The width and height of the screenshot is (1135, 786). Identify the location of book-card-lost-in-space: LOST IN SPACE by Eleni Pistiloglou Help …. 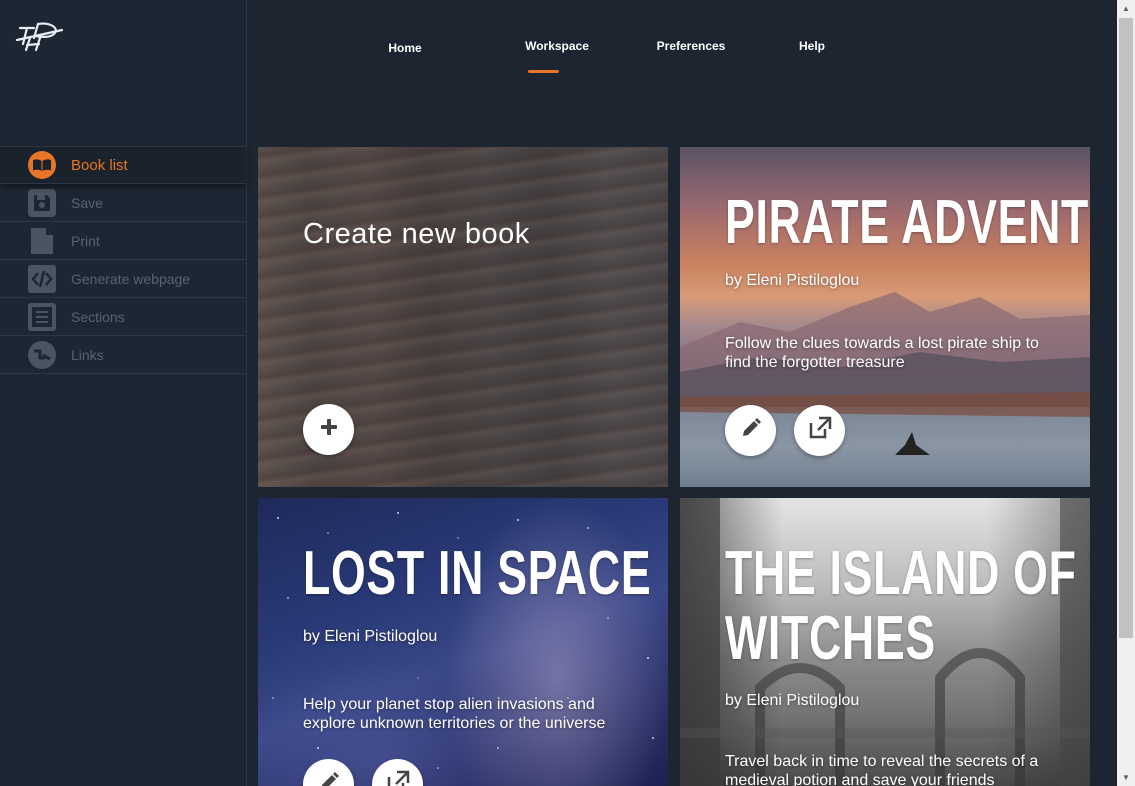
(463, 642).